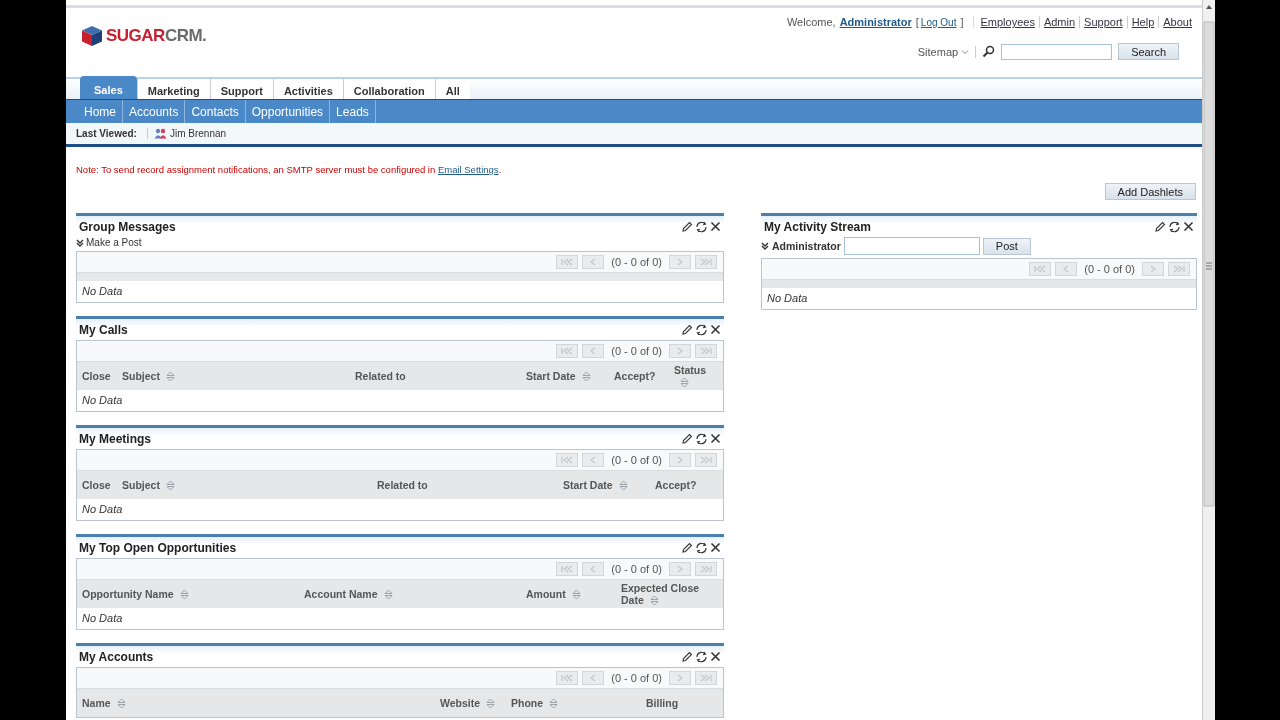 The image size is (1280, 720). What do you see at coordinates (1142, 22) in the screenshot?
I see `header-link: Help` at bounding box center [1142, 22].